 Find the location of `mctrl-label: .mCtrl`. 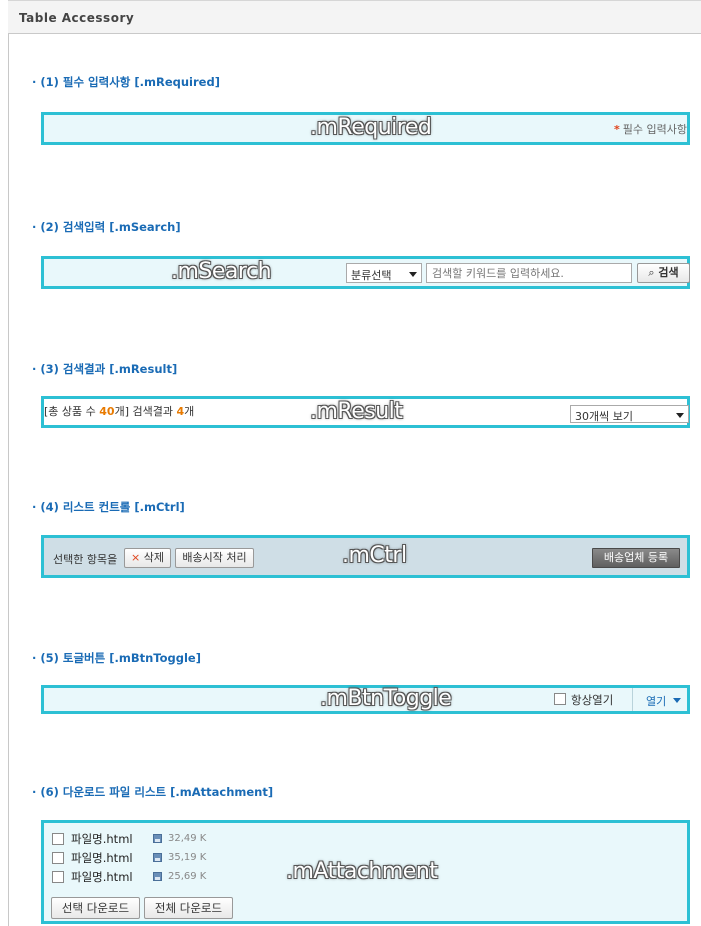

mctrl-label: .mCtrl is located at coordinates (374, 555).